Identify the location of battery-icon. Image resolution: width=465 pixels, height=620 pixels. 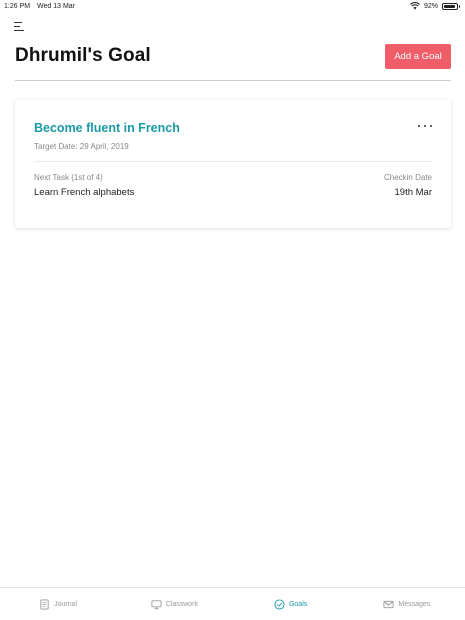
(451, 6).